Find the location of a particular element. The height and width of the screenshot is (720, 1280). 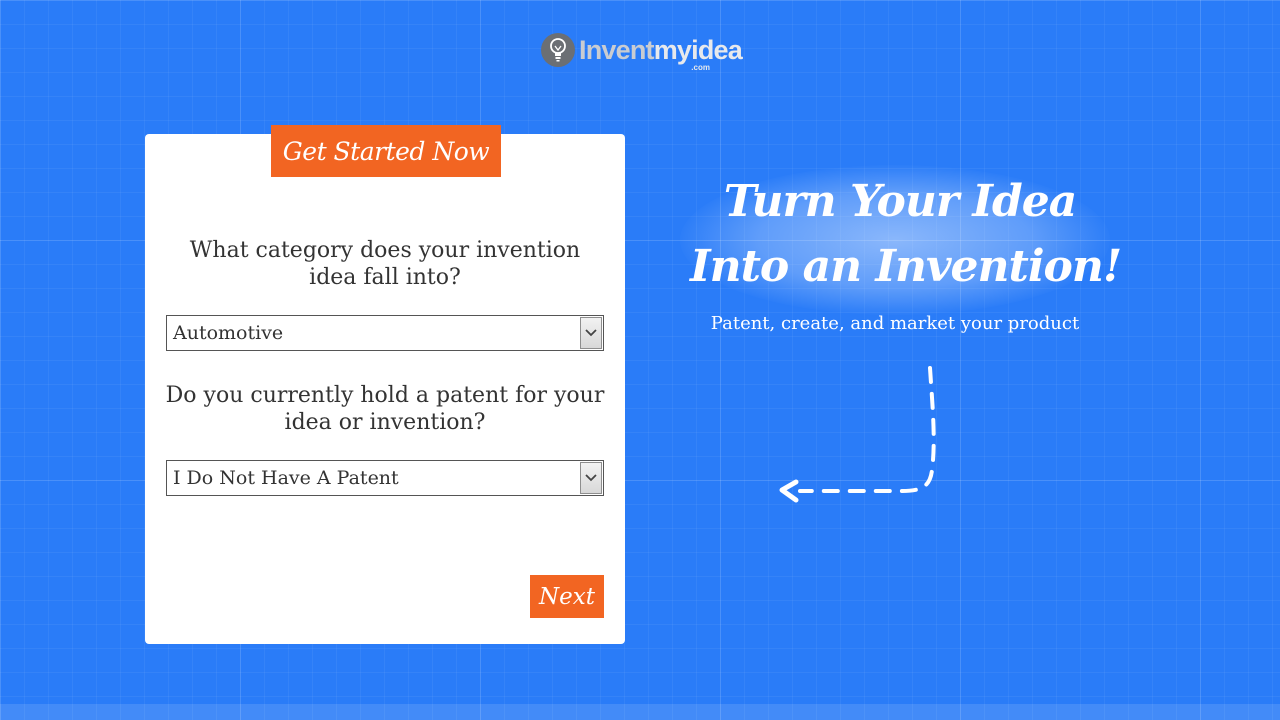

next-button: Next is located at coordinates (567, 596).